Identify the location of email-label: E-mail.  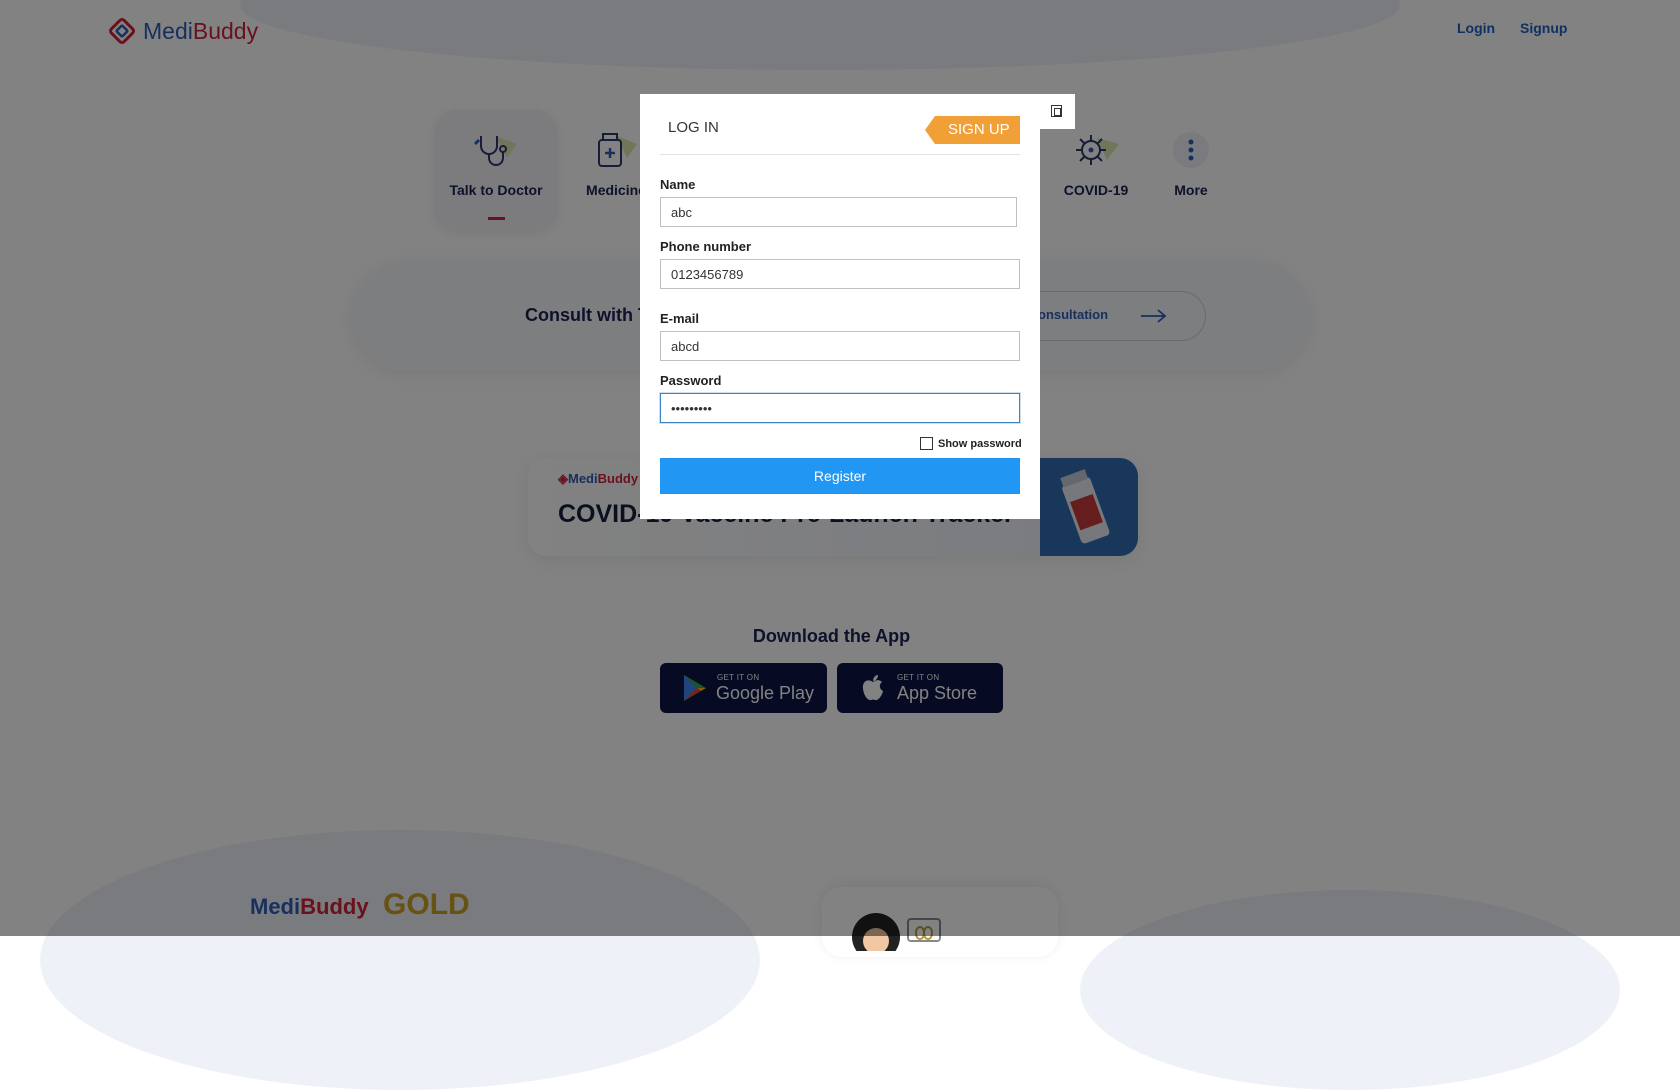
(680, 318).